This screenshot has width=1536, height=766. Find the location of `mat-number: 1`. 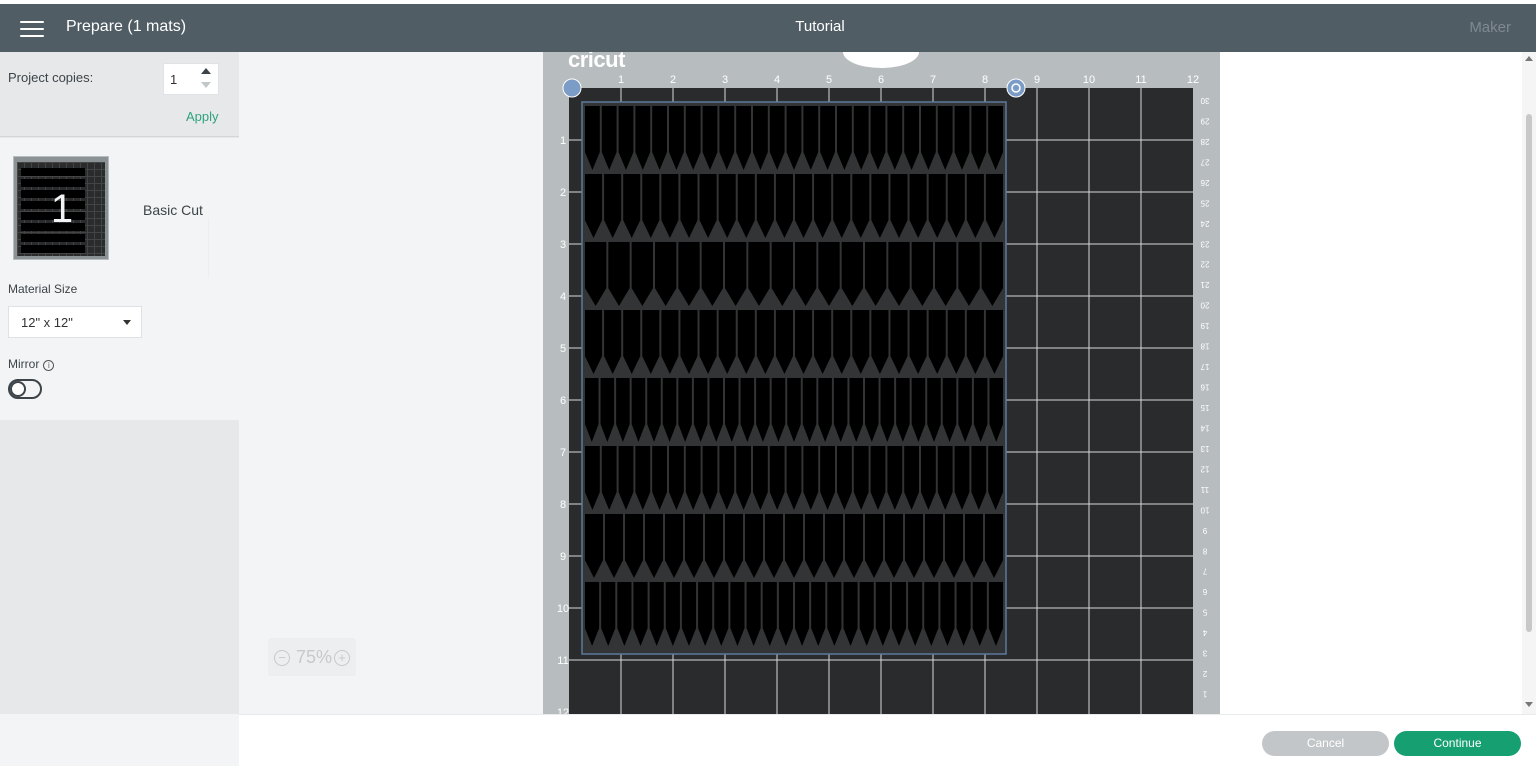

mat-number: 1 is located at coordinates (62, 209).